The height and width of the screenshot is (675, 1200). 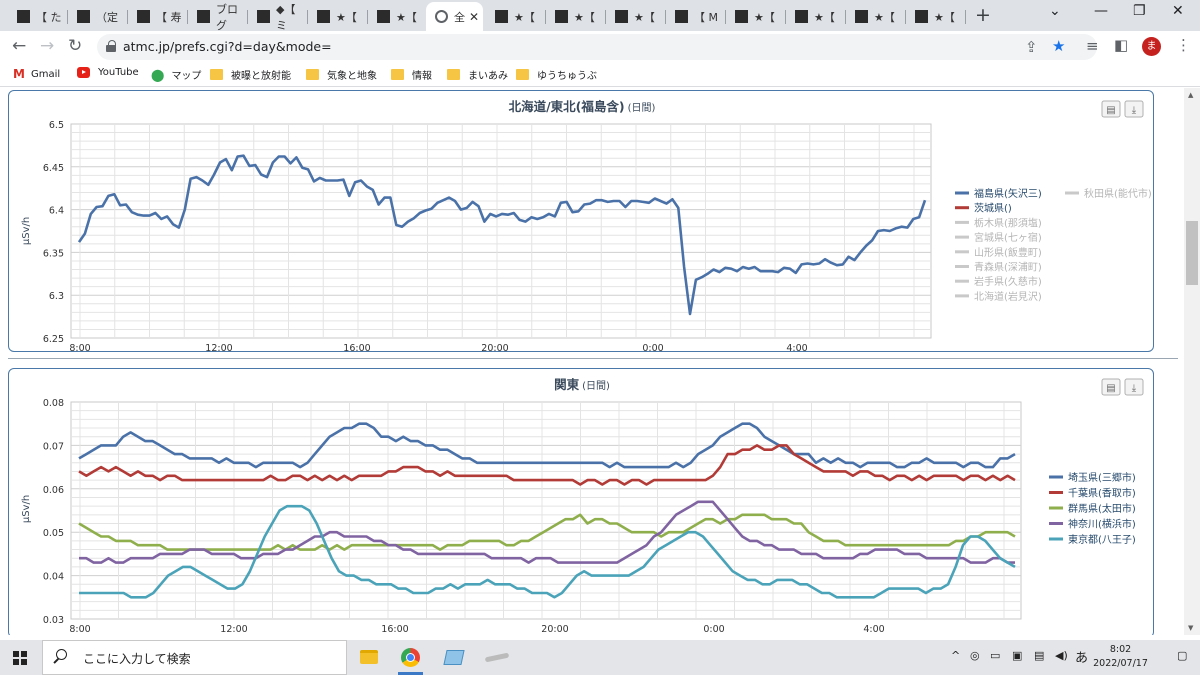 I want to click on notification-icon: ▢, so click(x=1182, y=655).